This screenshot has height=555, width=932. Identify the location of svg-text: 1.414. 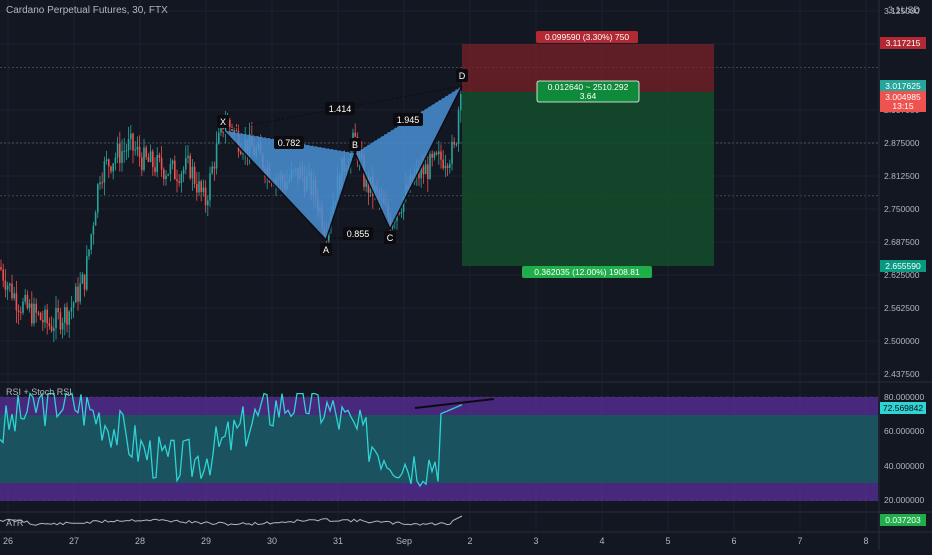
(340, 109).